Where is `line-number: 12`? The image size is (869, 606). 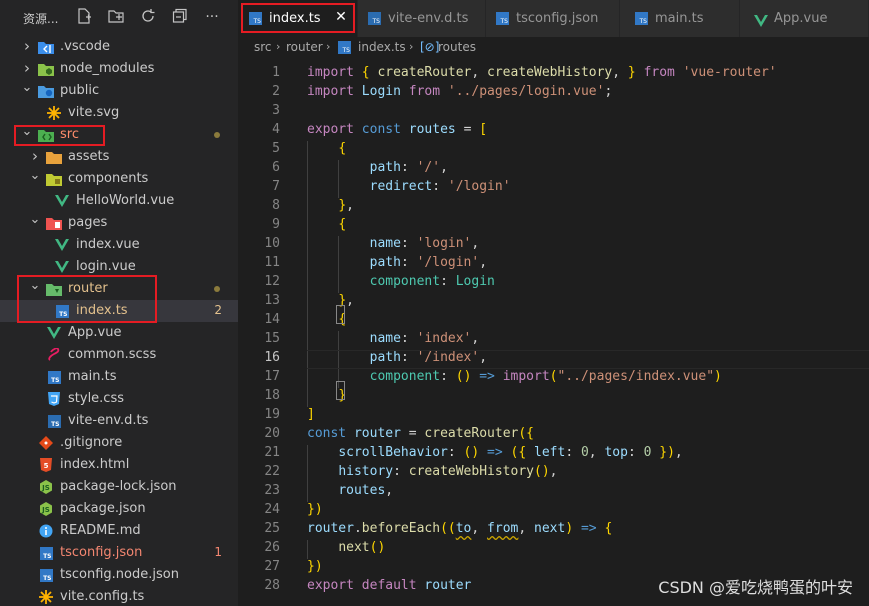
line-number: 12 is located at coordinates (272, 281).